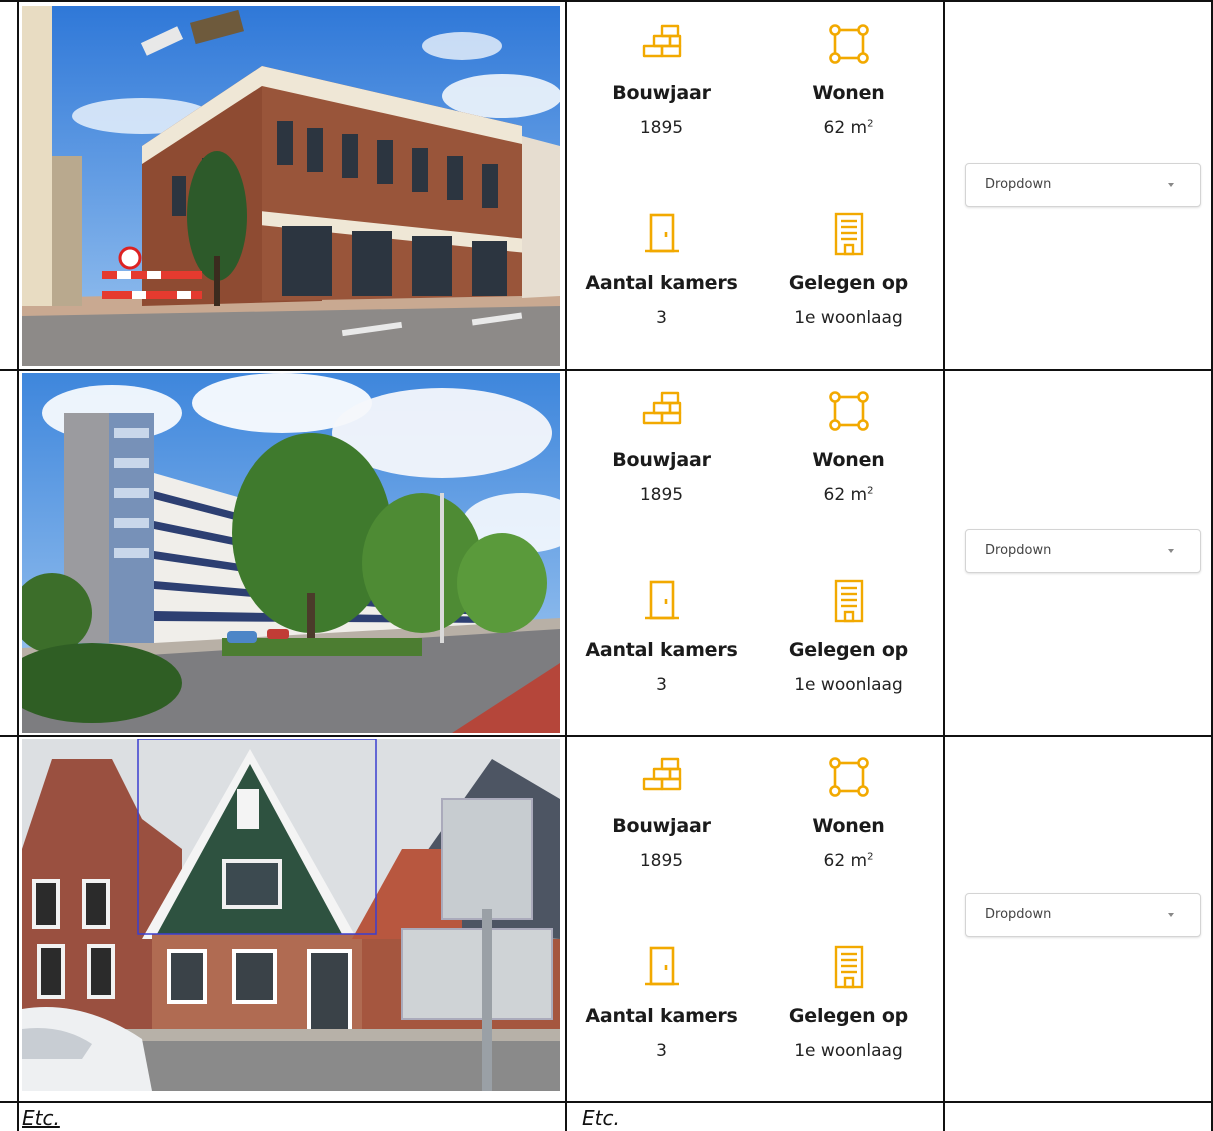 This screenshot has width=1213, height=1131. I want to click on row-line-top, so click(606, 1).